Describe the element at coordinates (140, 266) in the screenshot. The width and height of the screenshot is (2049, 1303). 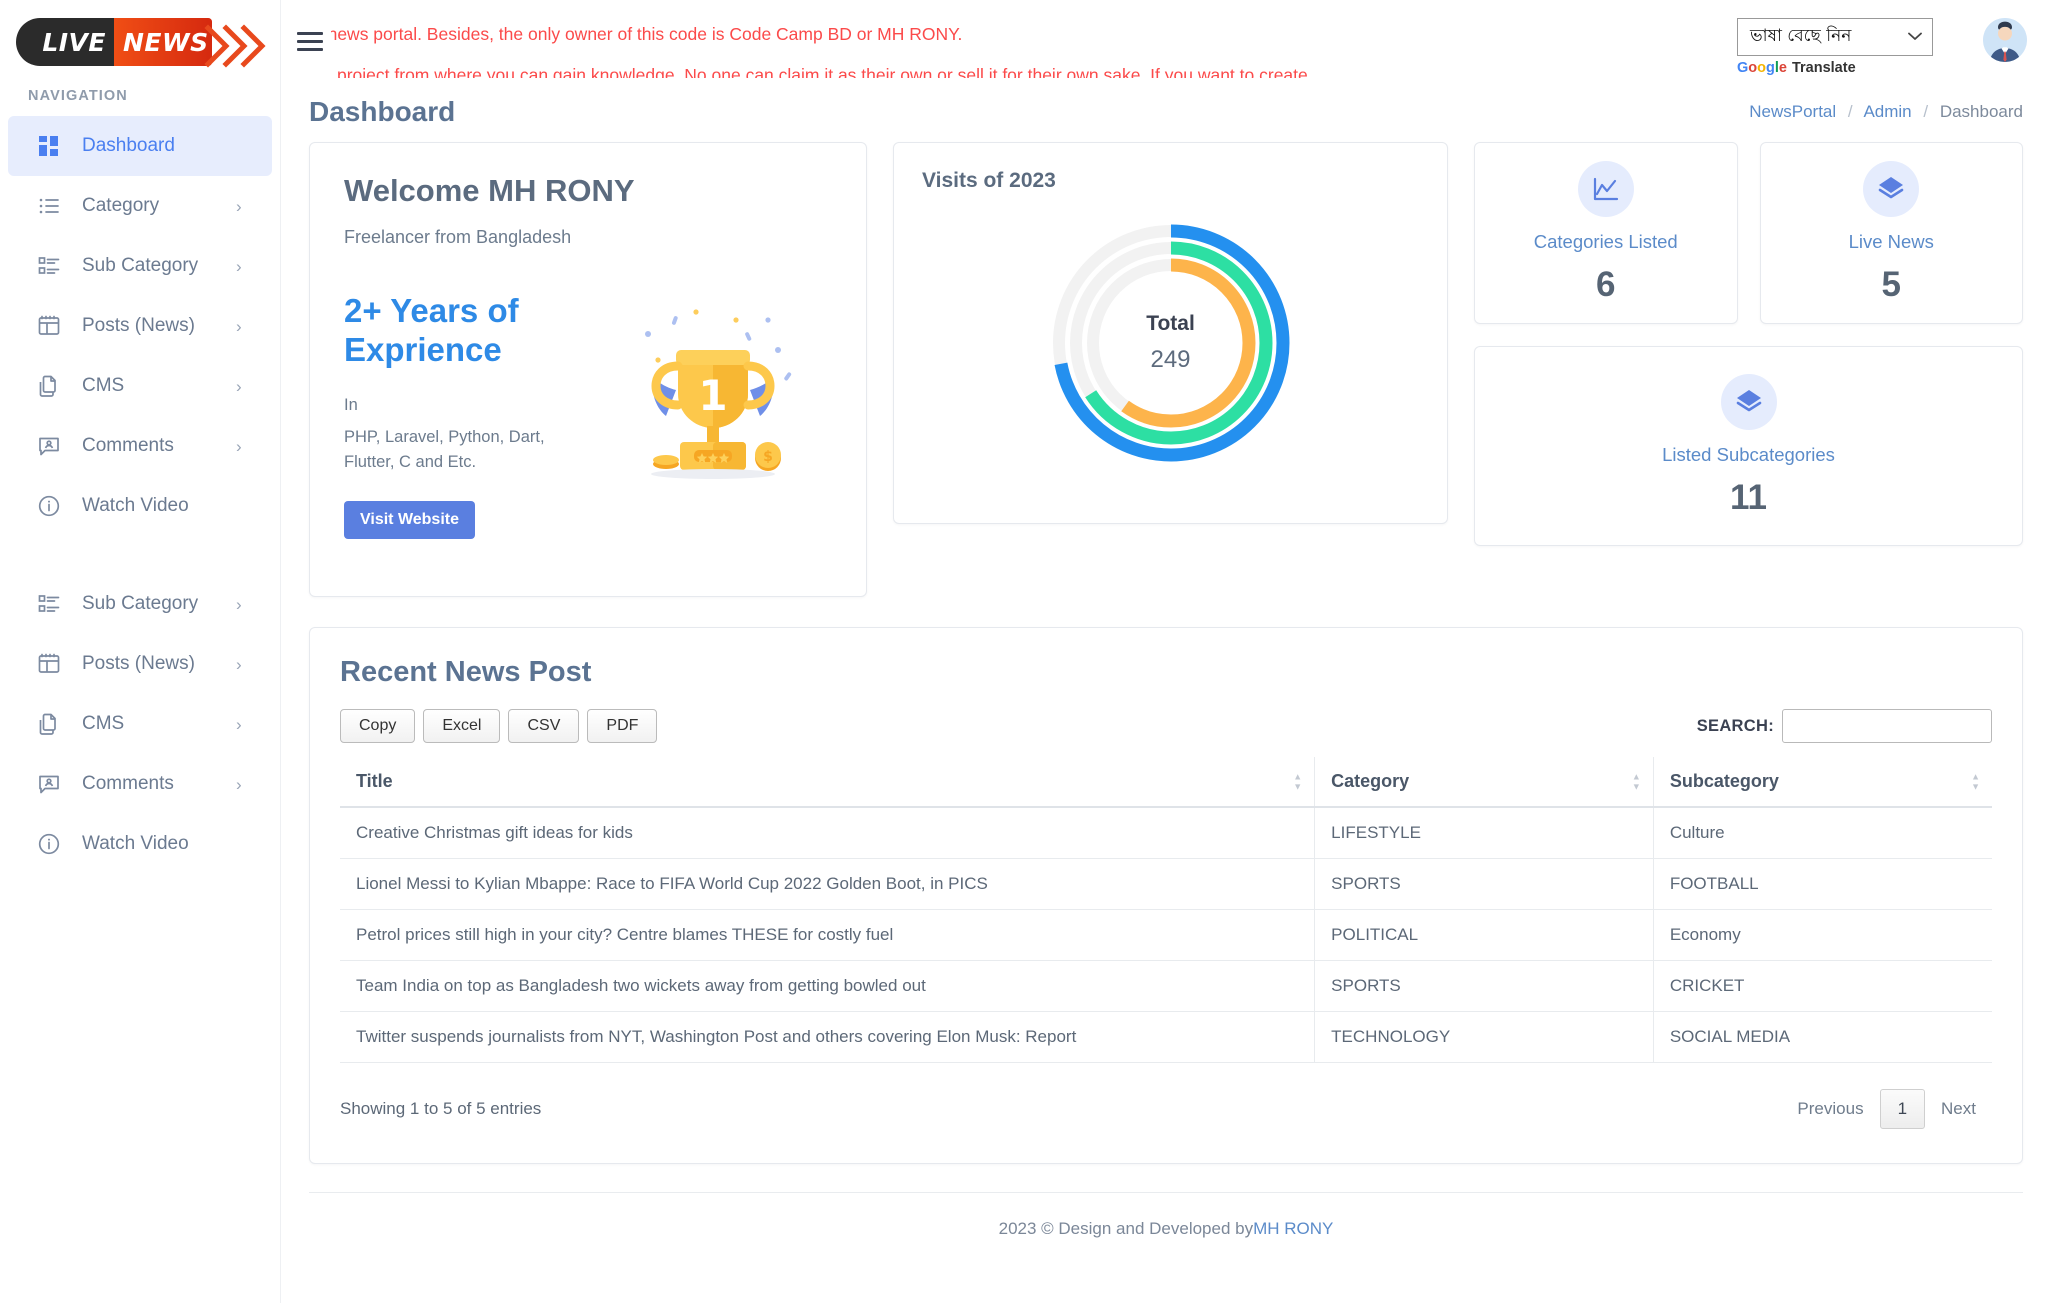
I see `sidebar-item-sub-category: Sub Category ›` at that location.